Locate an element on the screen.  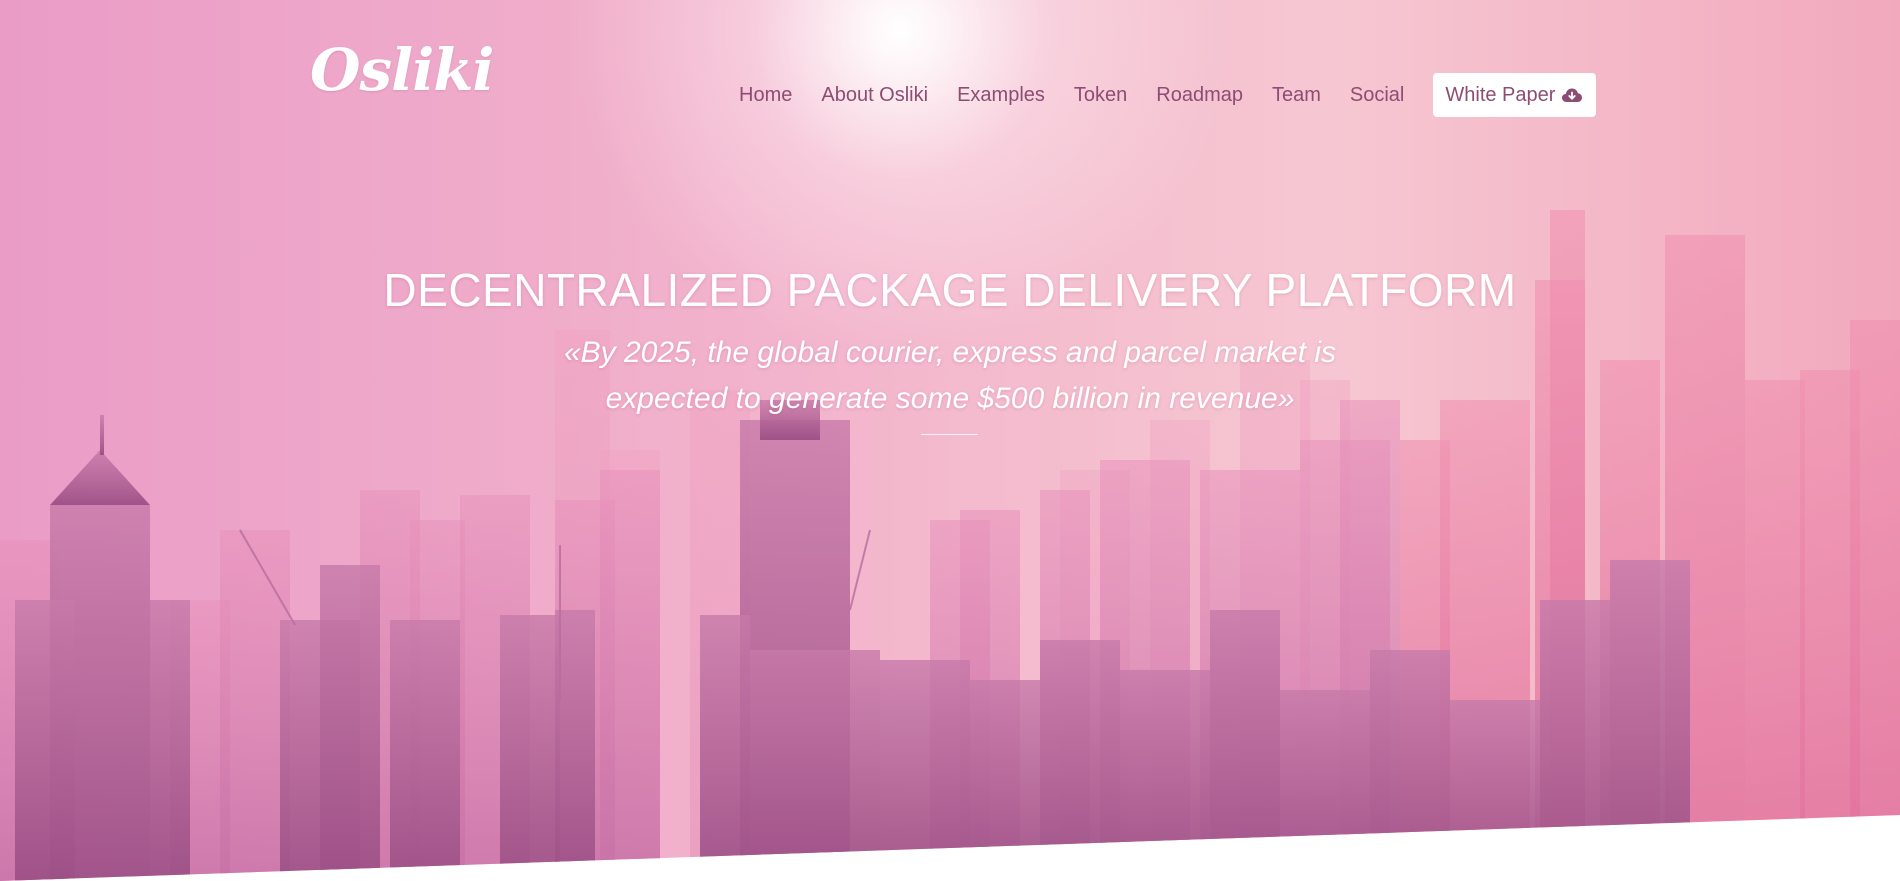
hero-divider is located at coordinates (949, 434).